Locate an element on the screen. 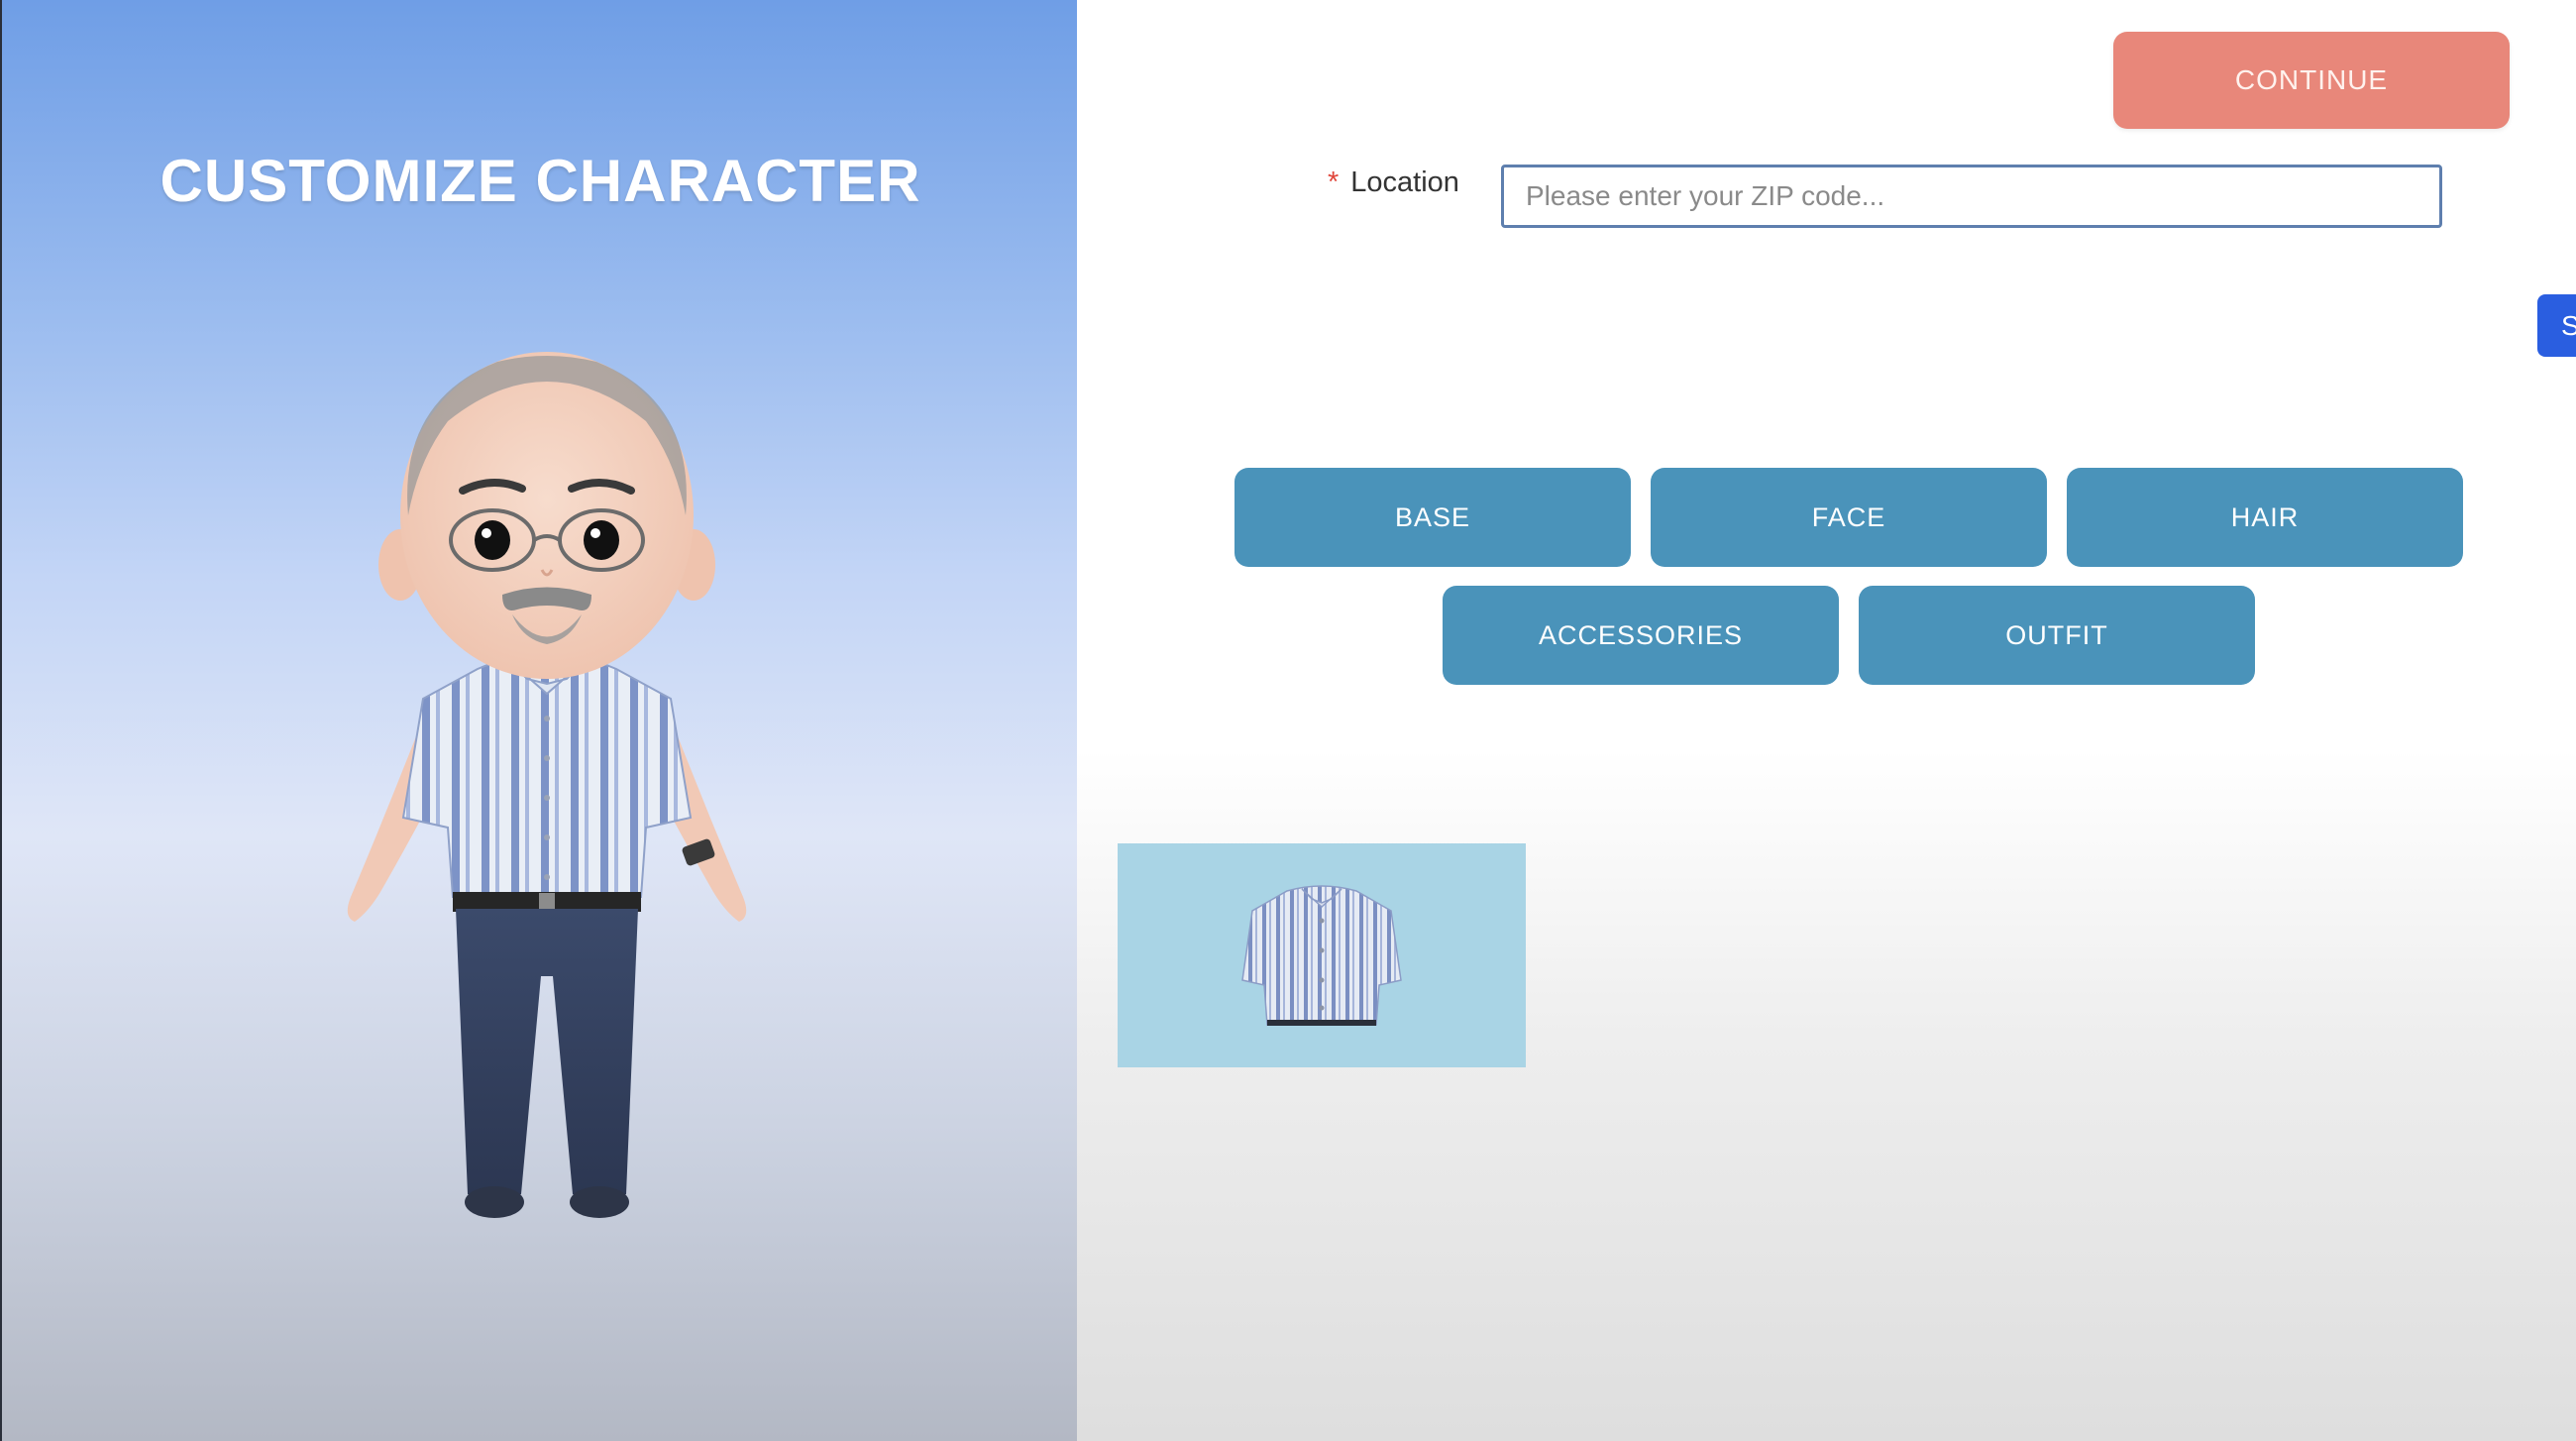  tab-hair: HAIR is located at coordinates (2265, 517).